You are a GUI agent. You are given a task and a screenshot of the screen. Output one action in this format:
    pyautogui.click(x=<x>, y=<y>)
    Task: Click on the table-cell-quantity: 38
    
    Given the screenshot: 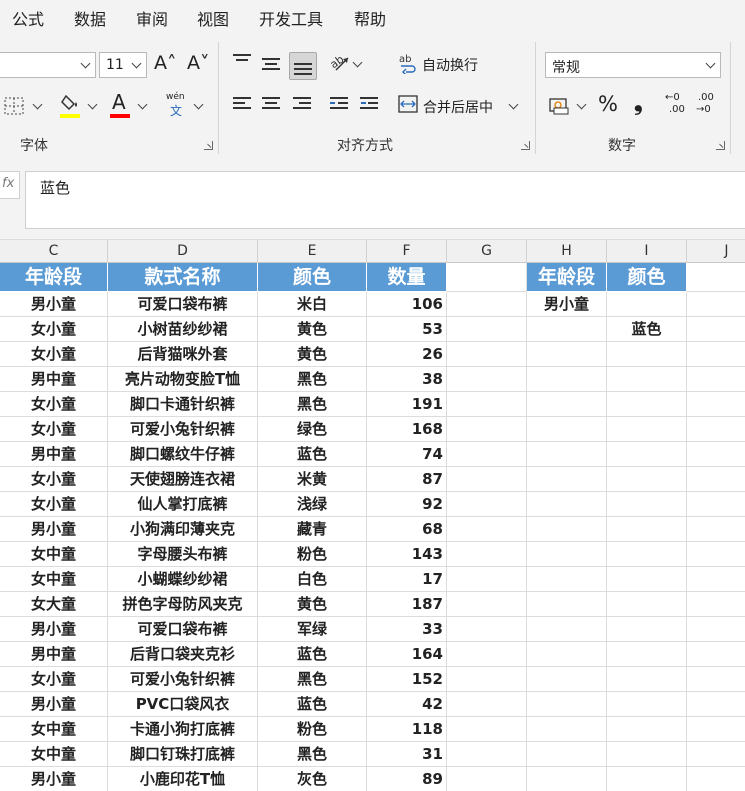 What is the action you would take?
    pyautogui.click(x=407, y=379)
    